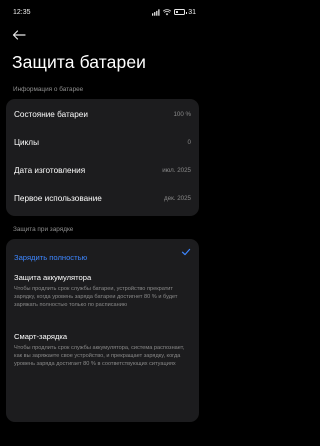 The image size is (320, 446). I want to click on battery-icon, so click(180, 12).